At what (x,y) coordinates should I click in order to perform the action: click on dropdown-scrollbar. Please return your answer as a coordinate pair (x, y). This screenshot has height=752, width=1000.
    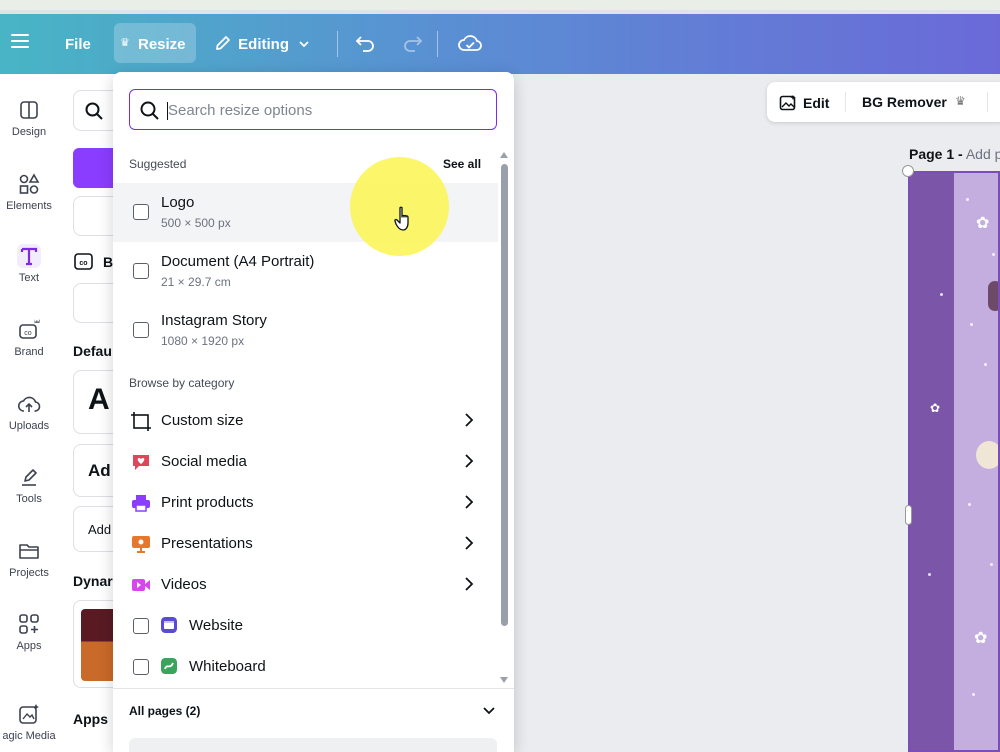
    Looking at the image, I should click on (504, 417).